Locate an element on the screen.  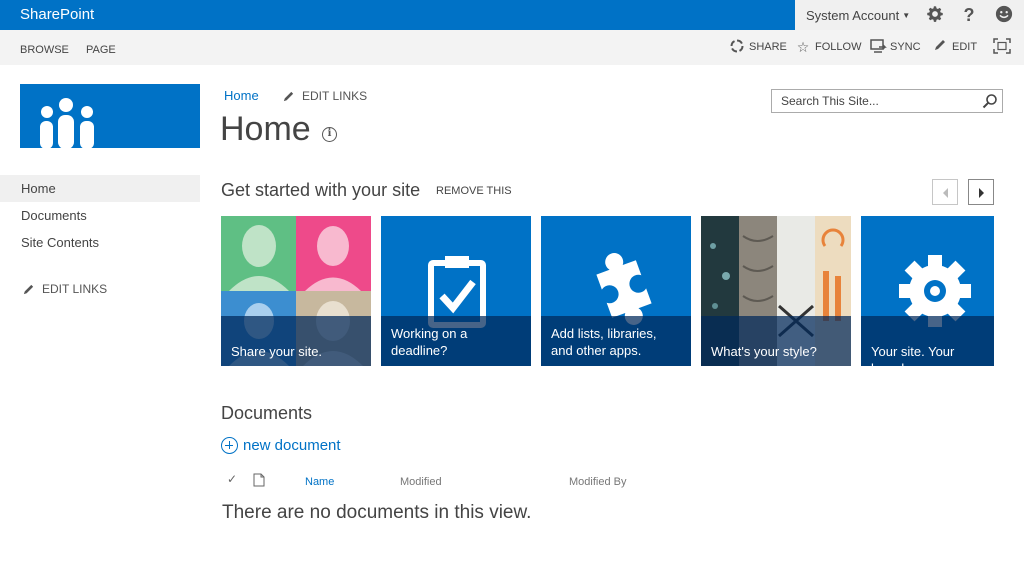
chevron-right-icon is located at coordinates (981, 193).